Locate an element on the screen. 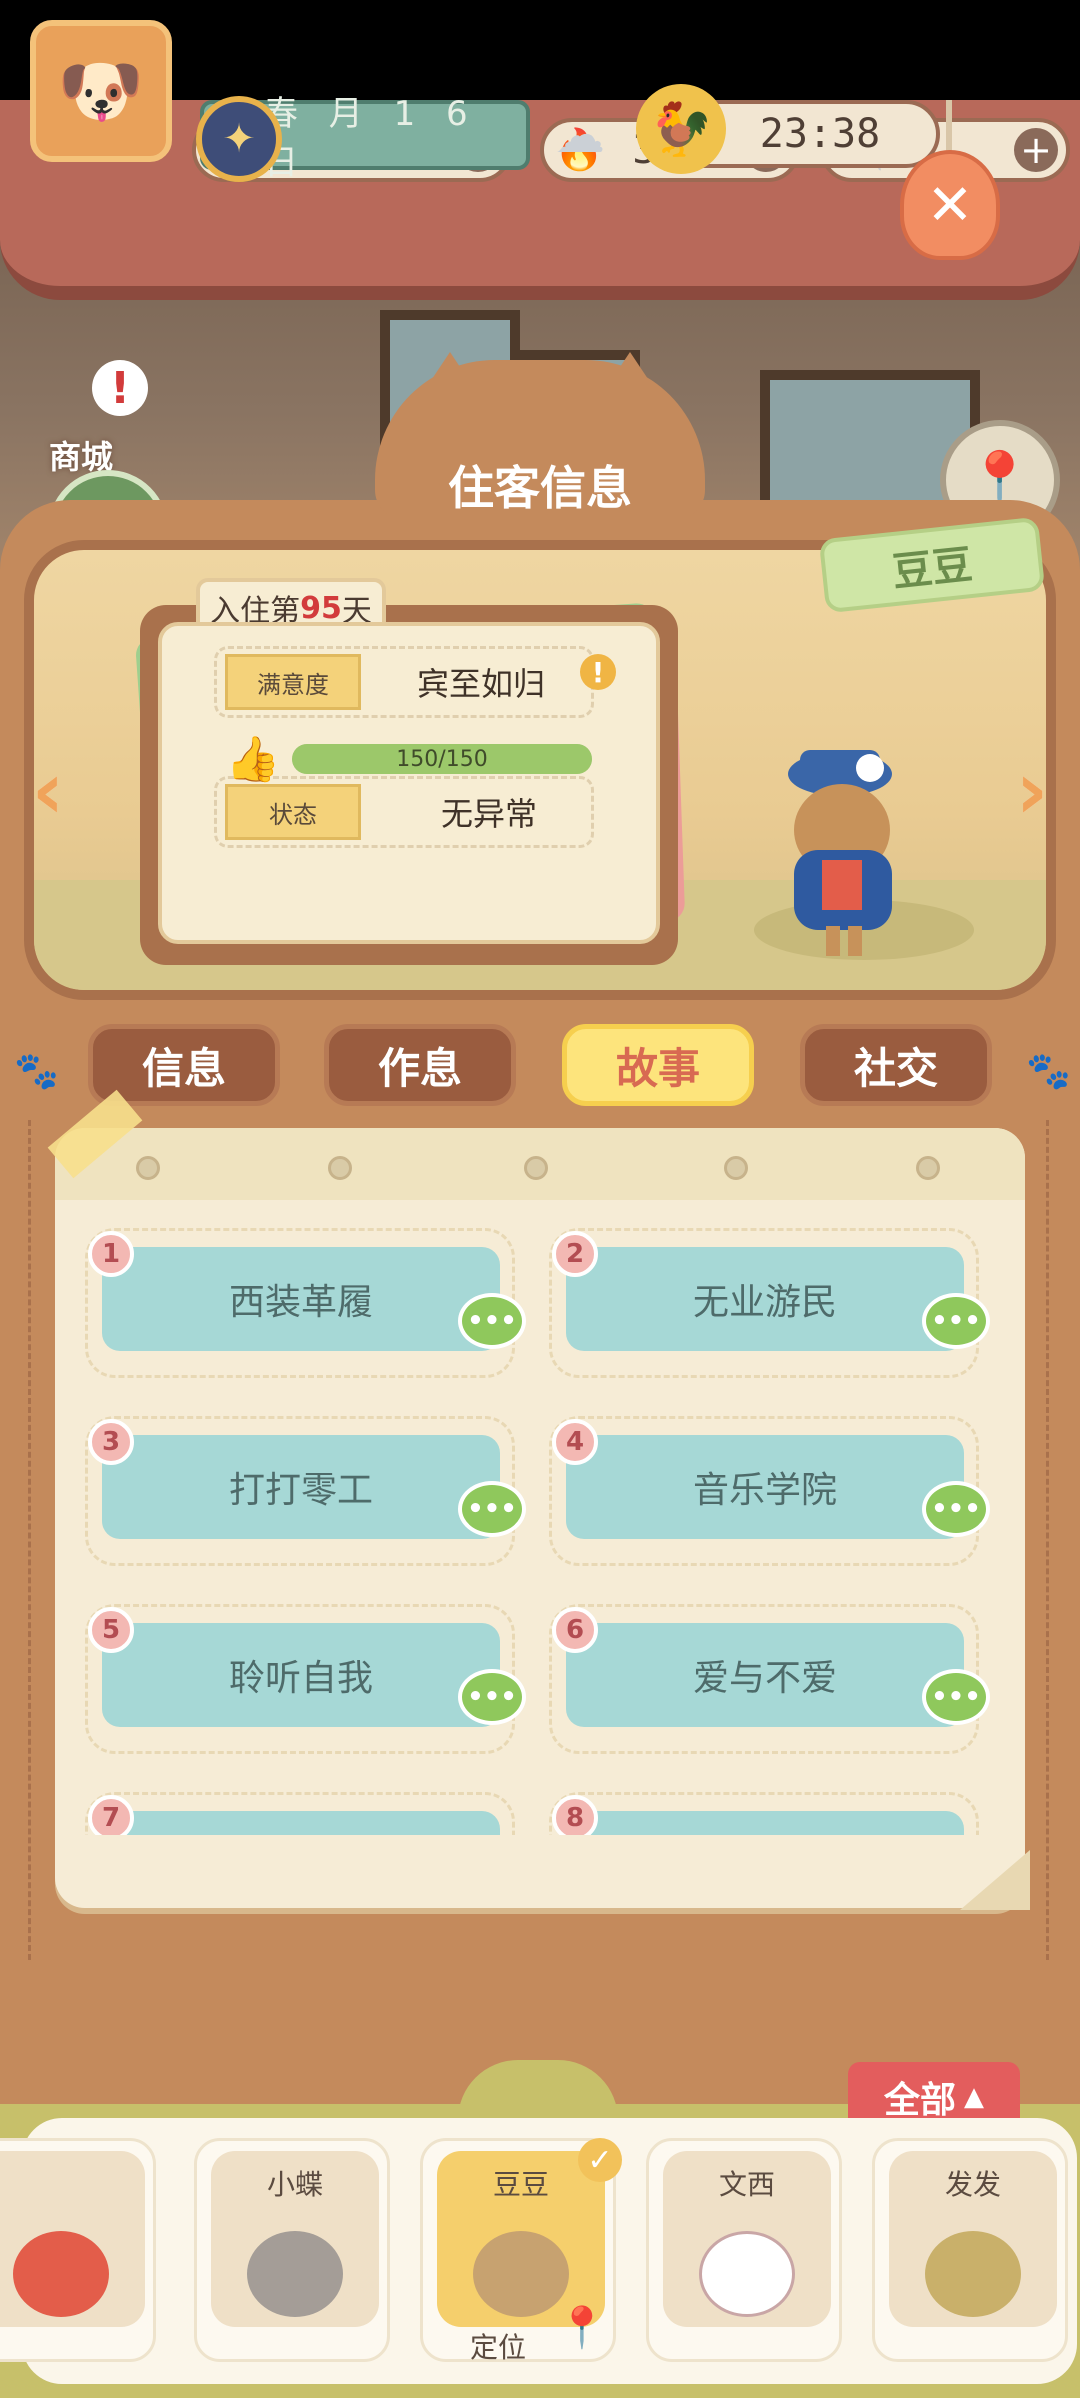 Image resolution: width=1080 pixels, height=2398 pixels. satisfaction-alert-icon: ! is located at coordinates (598, 672).